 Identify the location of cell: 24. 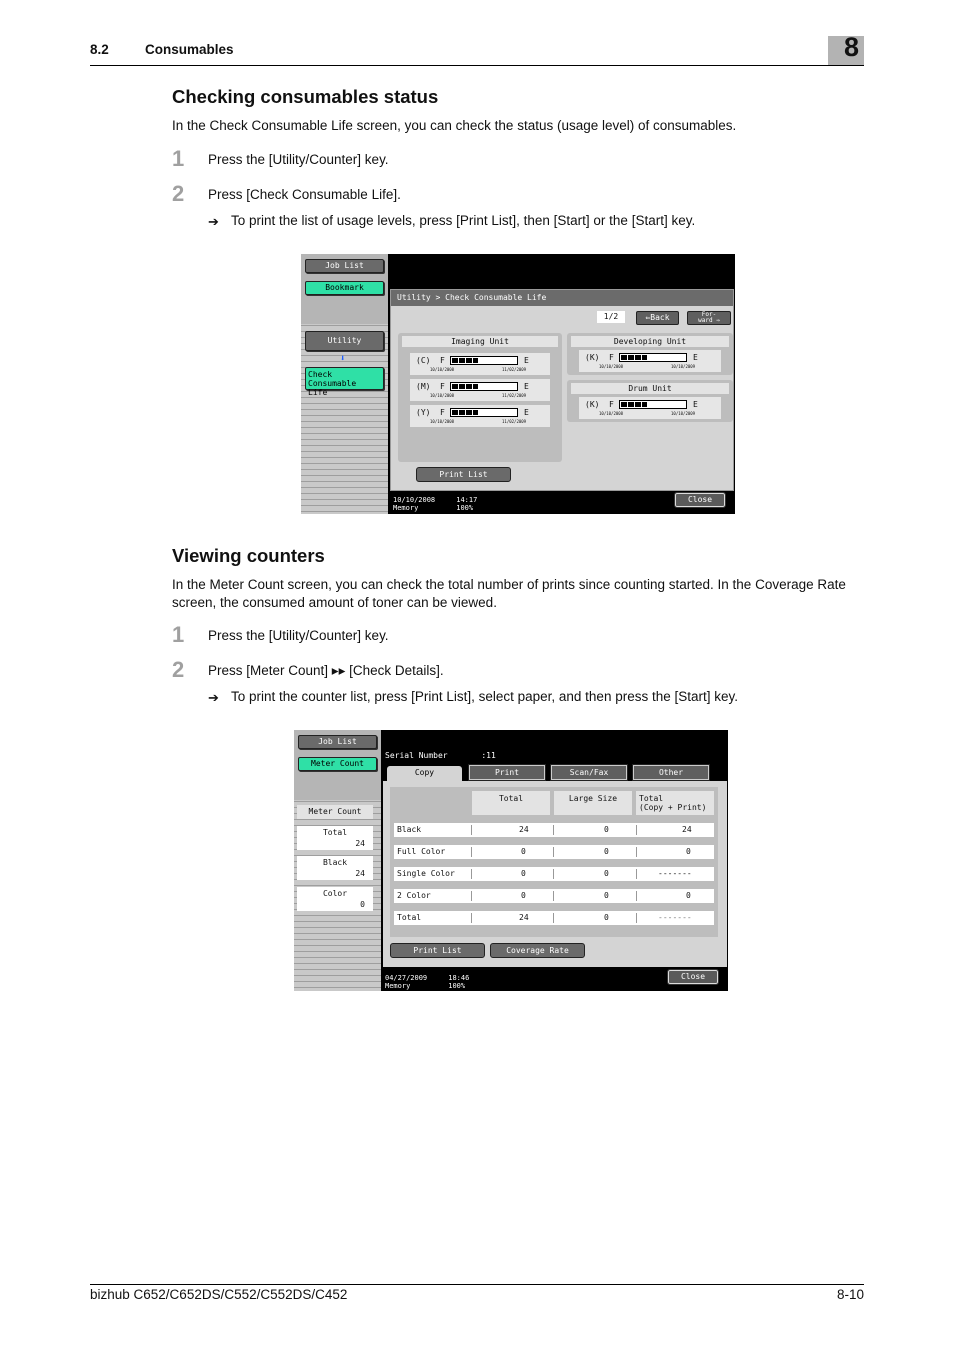
(687, 829).